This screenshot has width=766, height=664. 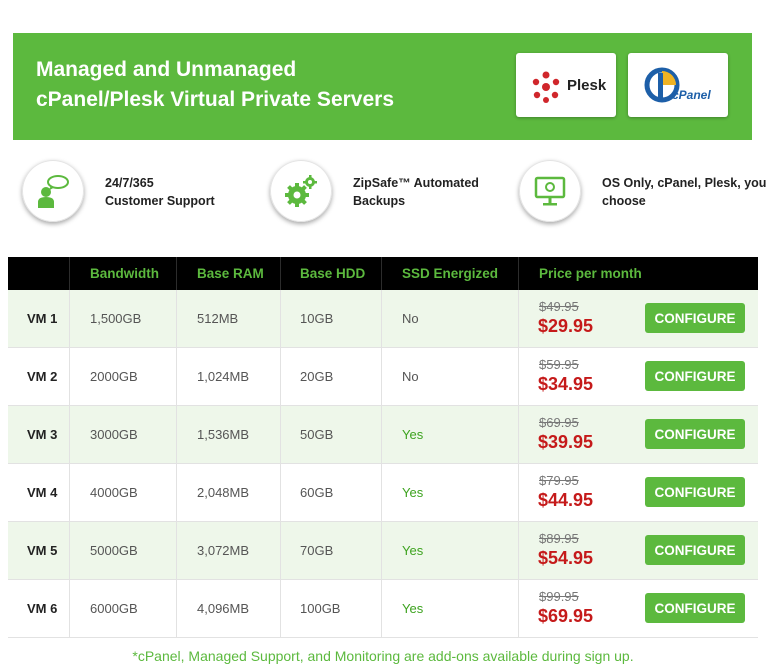 I want to click on cell-base-ram: 4,096MB, so click(x=223, y=608).